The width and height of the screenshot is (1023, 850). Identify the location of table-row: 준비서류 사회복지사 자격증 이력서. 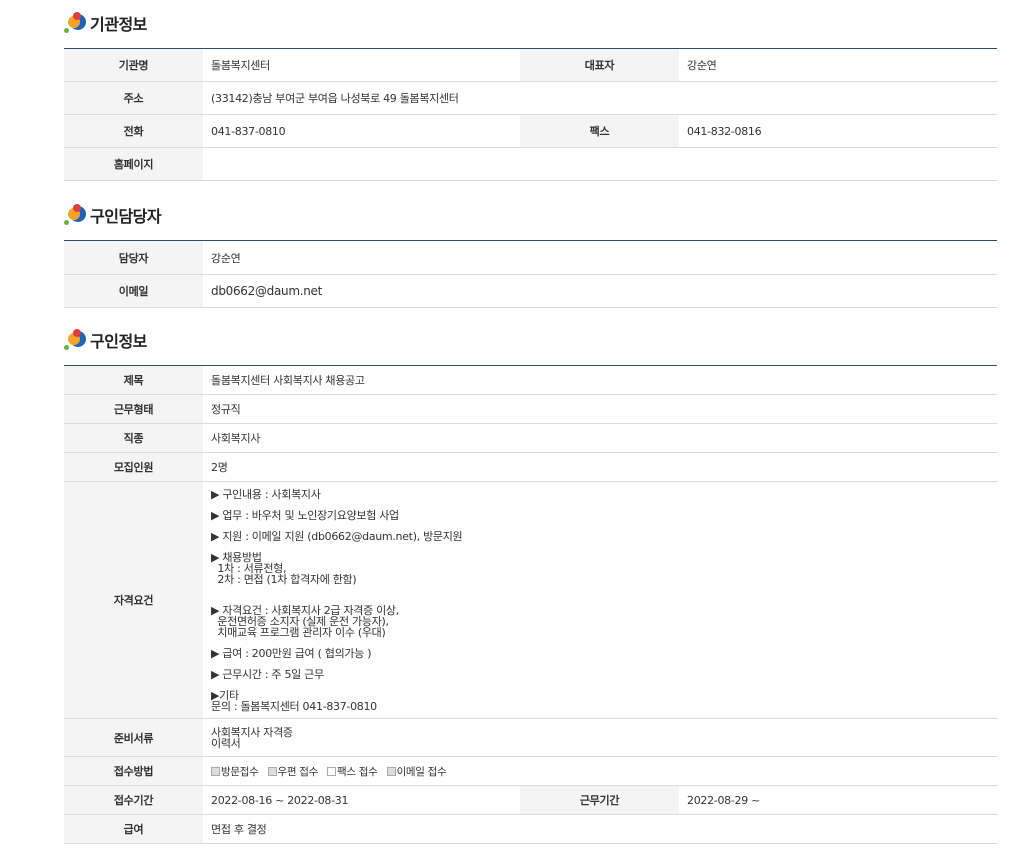
(531, 737).